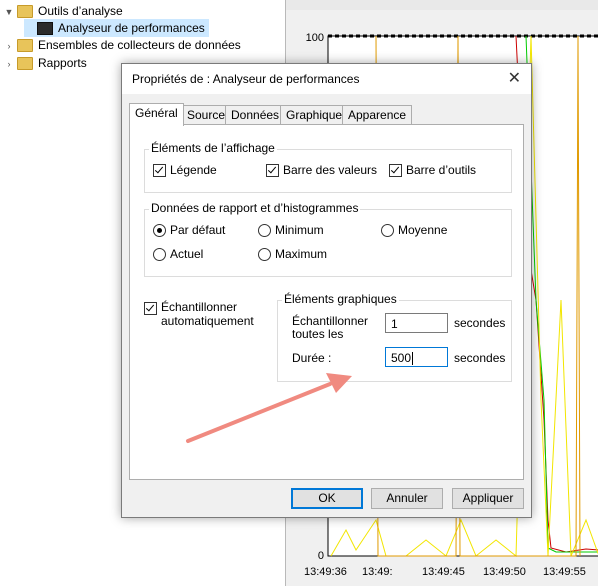 Image resolution: width=598 pixels, height=586 pixels. I want to click on toolbar-checkbox: Barre d’outils, so click(432, 170).